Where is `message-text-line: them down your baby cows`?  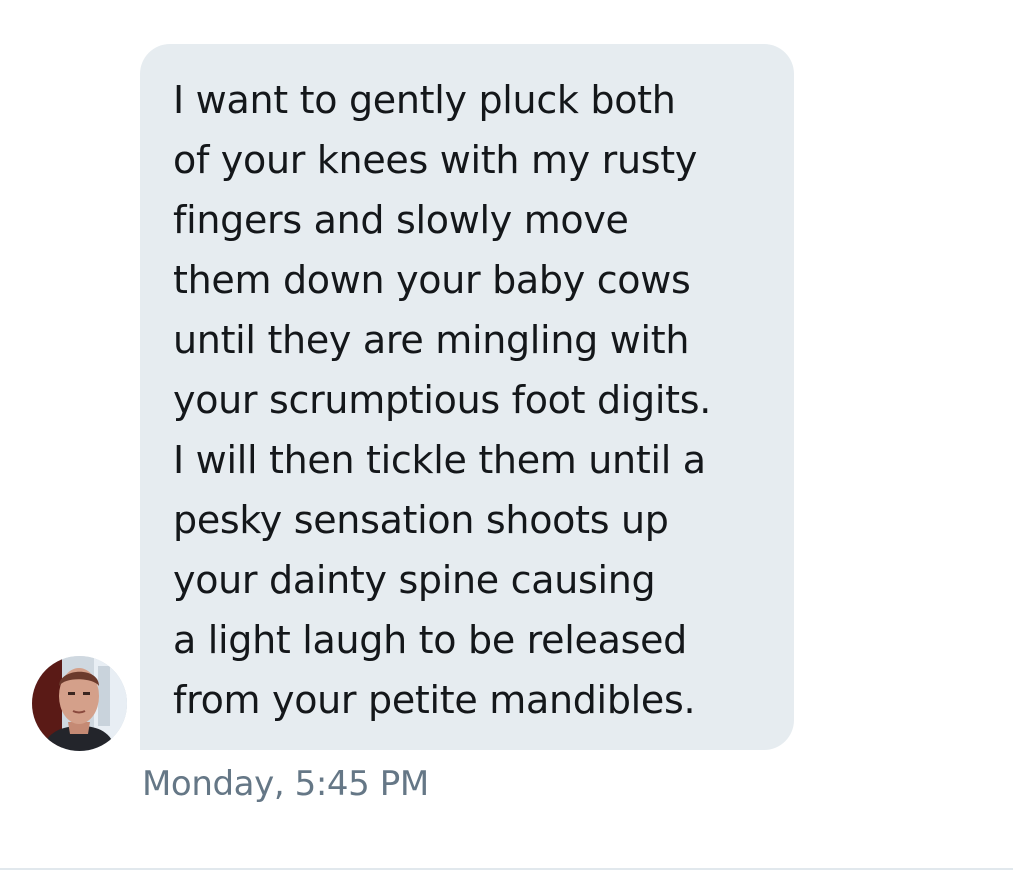
message-text-line: them down your baby cows is located at coordinates (432, 280).